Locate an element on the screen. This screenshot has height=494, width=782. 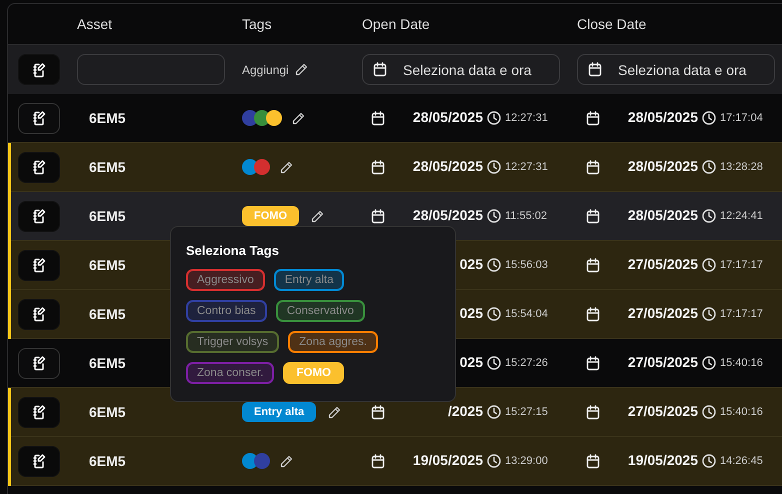
open-date: /2025 is located at coordinates (465, 411).